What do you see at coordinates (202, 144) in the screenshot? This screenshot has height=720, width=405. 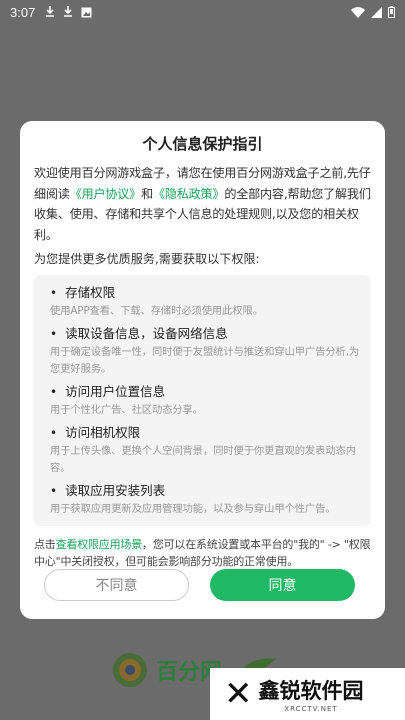 I see `dialog-title: 个人信息保护指引` at bounding box center [202, 144].